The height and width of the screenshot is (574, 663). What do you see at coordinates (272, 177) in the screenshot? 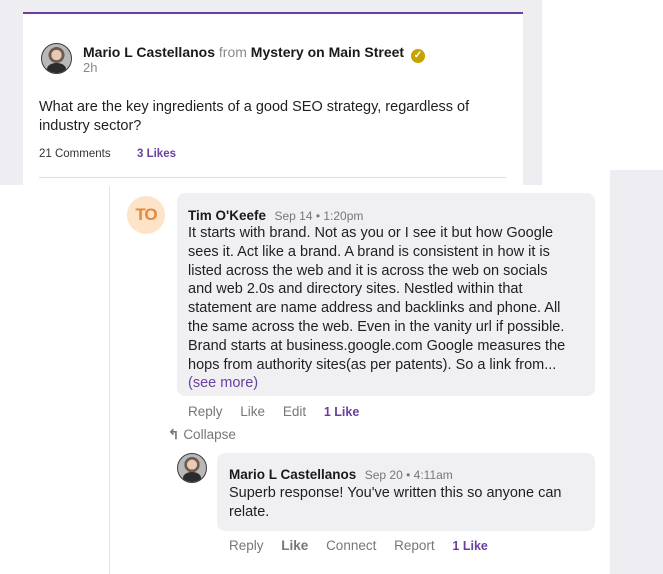
I see `divider` at bounding box center [272, 177].